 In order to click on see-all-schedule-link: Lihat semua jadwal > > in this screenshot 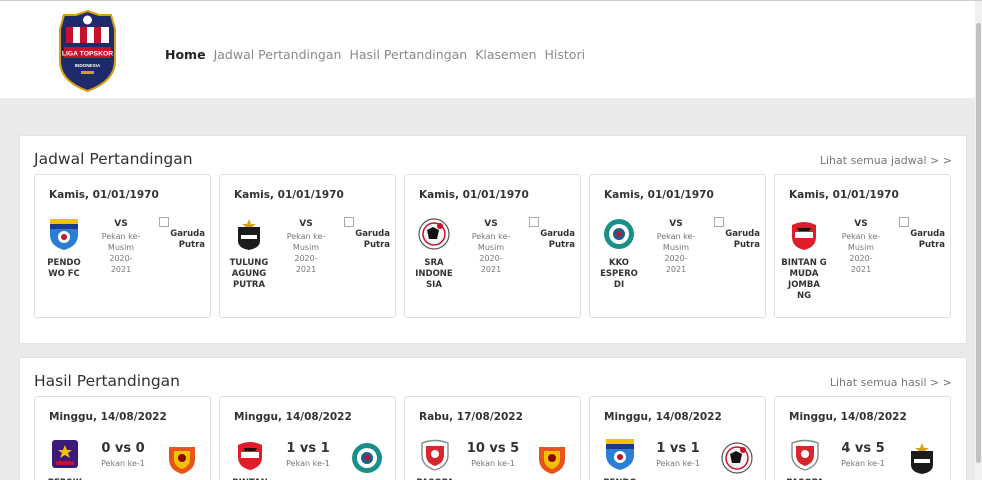, I will do `click(886, 160)`.